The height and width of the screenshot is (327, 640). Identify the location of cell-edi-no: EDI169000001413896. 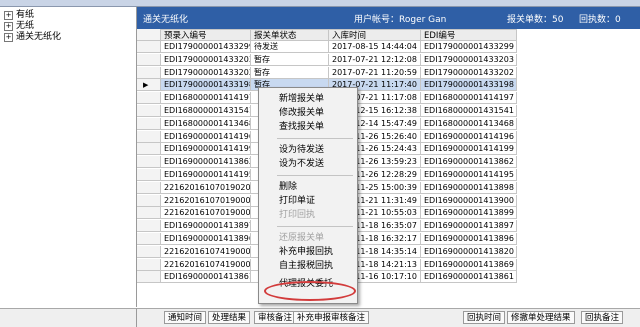
(469, 239).